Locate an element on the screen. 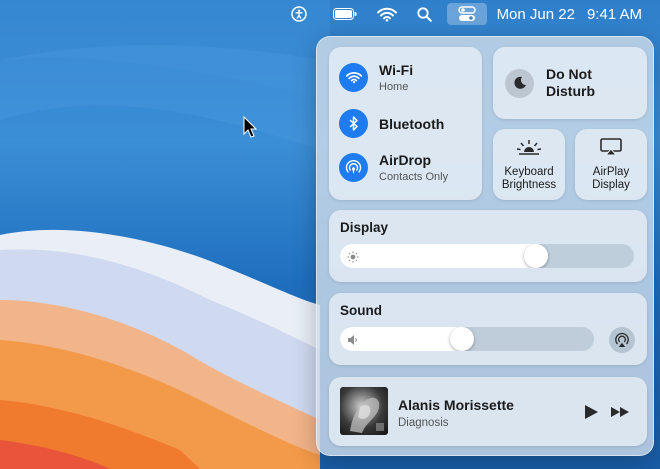 The height and width of the screenshot is (469, 660). now-playing-module: Alanis Morissette Diagnosis is located at coordinates (488, 411).